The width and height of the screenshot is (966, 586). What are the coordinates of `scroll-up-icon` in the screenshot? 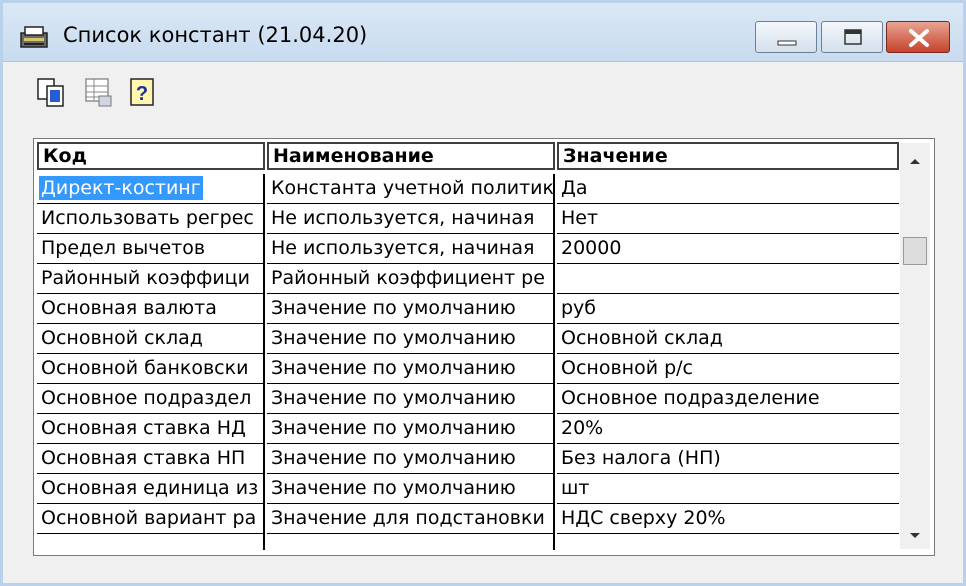 It's located at (915, 162).